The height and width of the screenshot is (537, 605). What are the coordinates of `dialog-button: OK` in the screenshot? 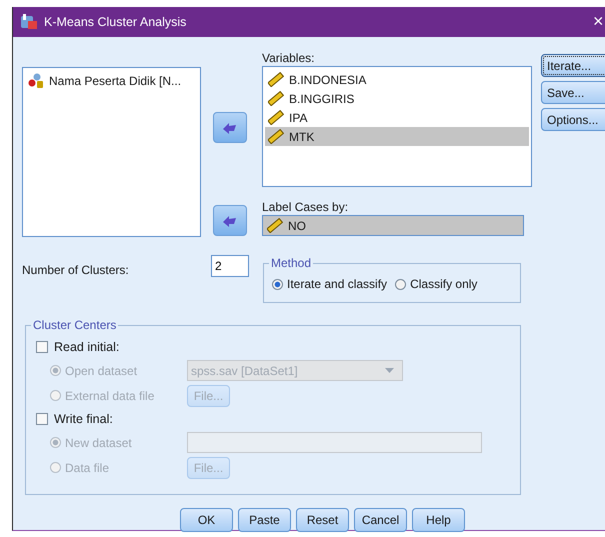 It's located at (206, 520).